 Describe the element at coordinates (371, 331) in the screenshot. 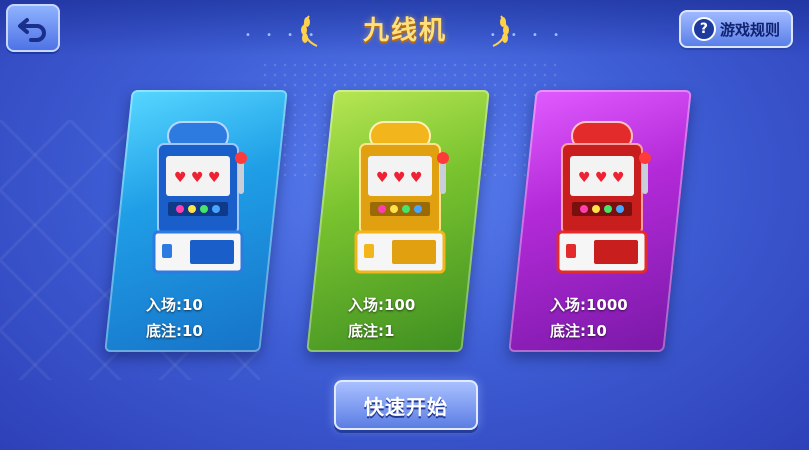

I see `room-bet-text: 底注:1` at that location.